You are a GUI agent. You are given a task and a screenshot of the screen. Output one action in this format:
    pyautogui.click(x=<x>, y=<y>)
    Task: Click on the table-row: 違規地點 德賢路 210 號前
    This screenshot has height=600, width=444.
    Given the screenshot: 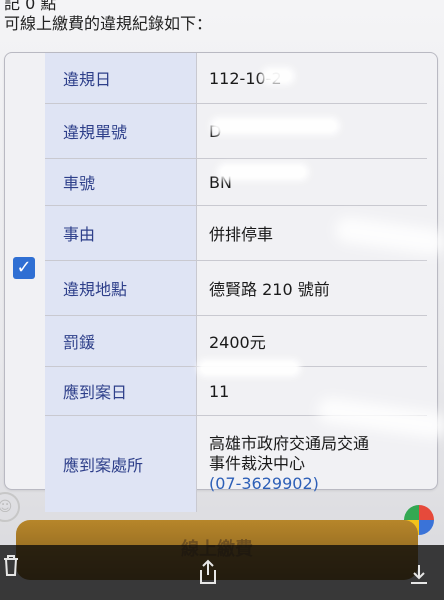 What is the action you would take?
    pyautogui.click(x=236, y=288)
    